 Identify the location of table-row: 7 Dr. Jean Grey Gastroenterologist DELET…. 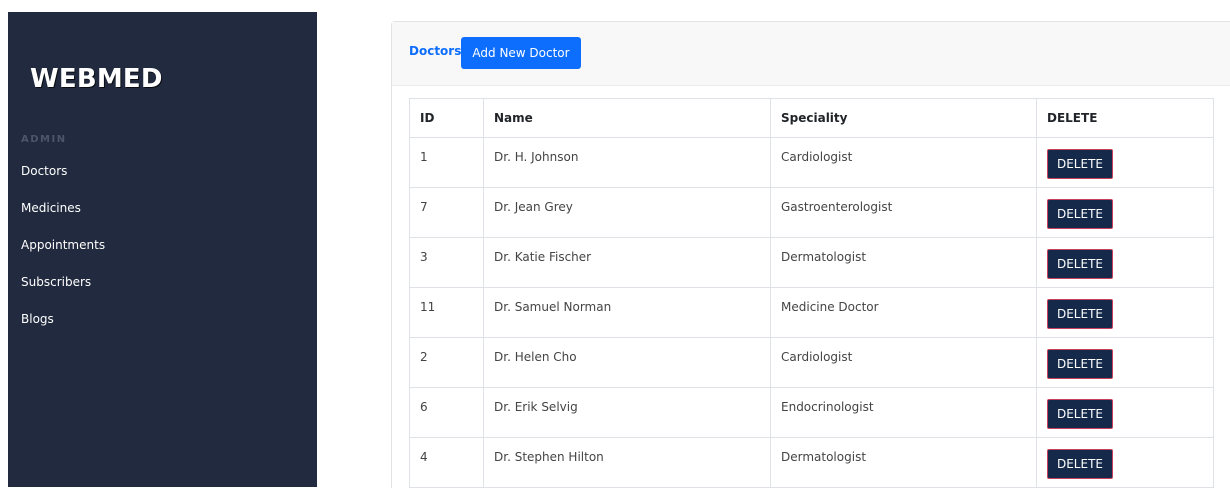
(811, 212).